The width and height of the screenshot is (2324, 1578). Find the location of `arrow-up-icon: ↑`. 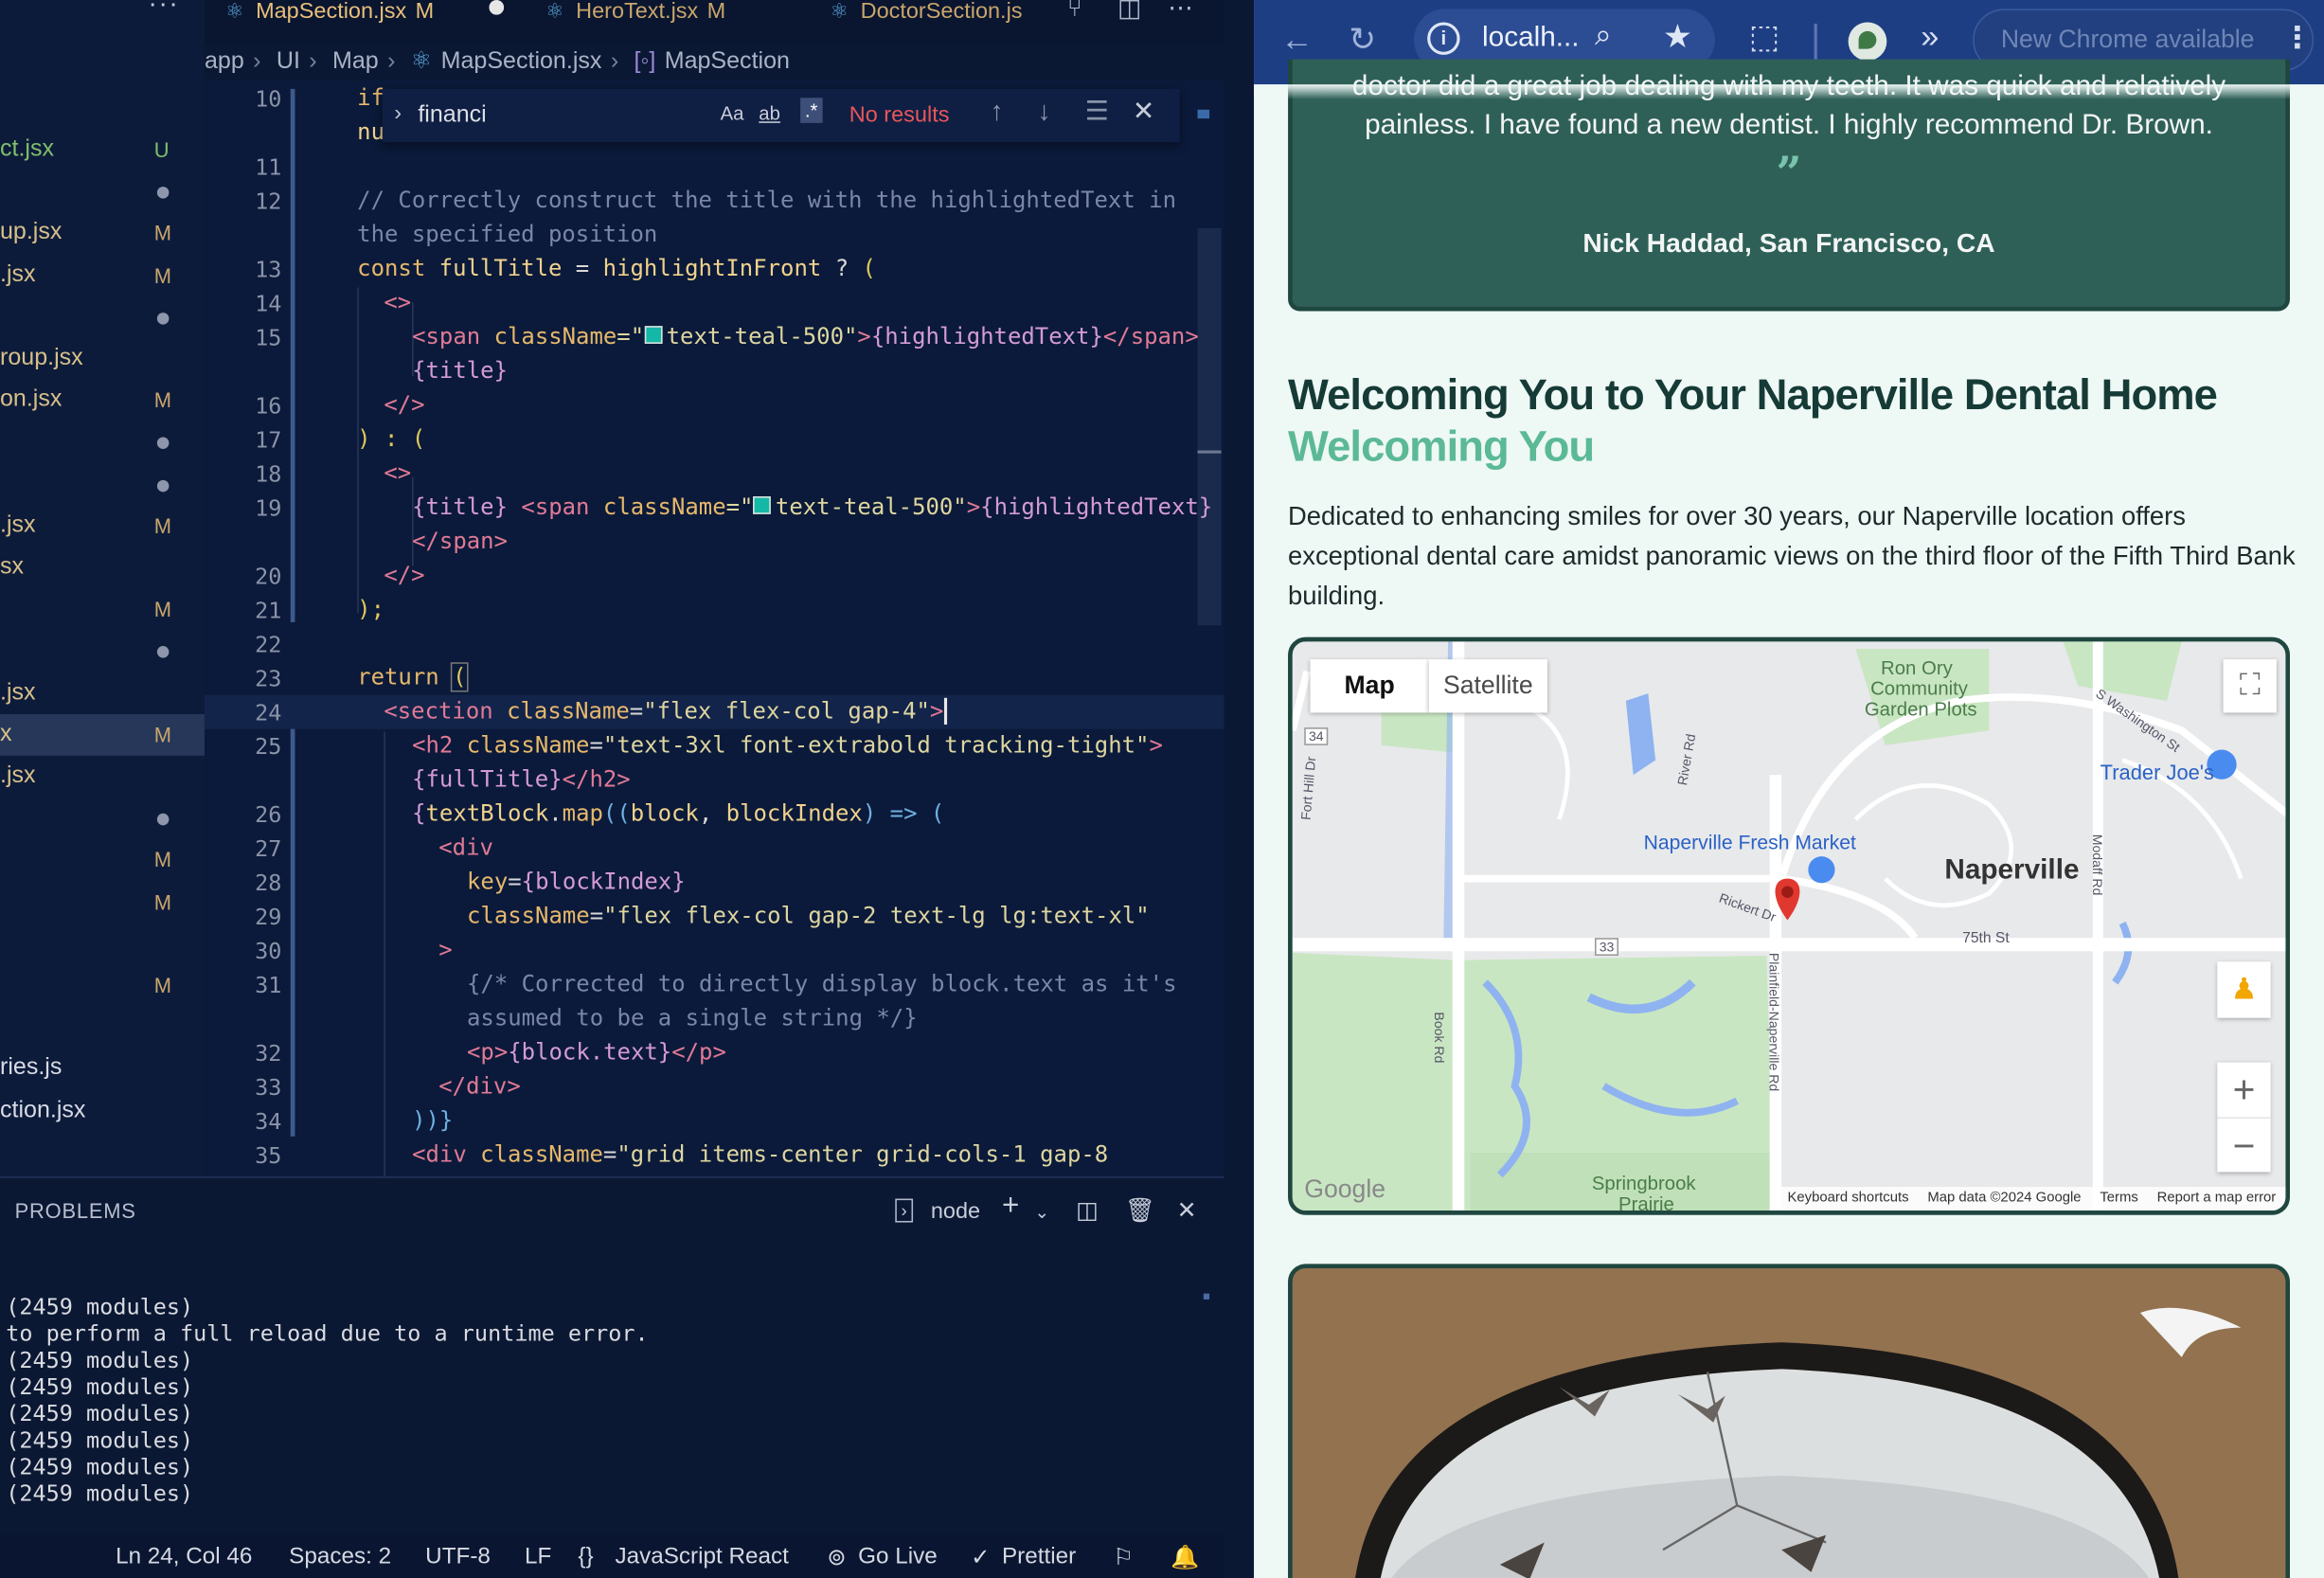

arrow-up-icon: ↑ is located at coordinates (997, 113).